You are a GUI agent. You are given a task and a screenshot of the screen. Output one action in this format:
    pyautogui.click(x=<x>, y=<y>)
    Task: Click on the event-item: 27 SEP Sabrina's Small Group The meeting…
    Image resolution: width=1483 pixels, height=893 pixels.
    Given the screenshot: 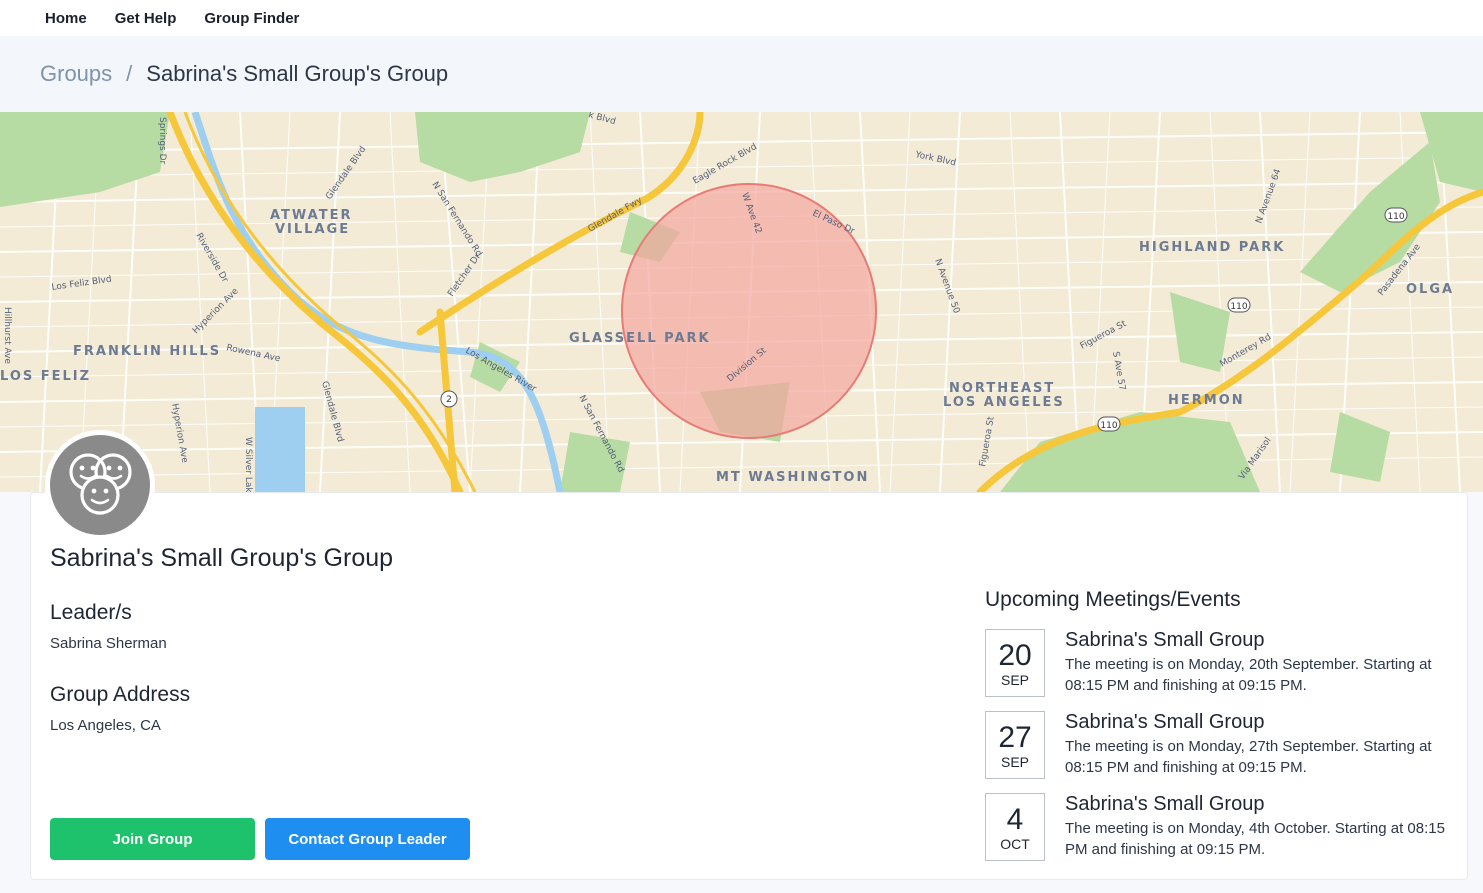 What is the action you would take?
    pyautogui.click(x=1220, y=745)
    